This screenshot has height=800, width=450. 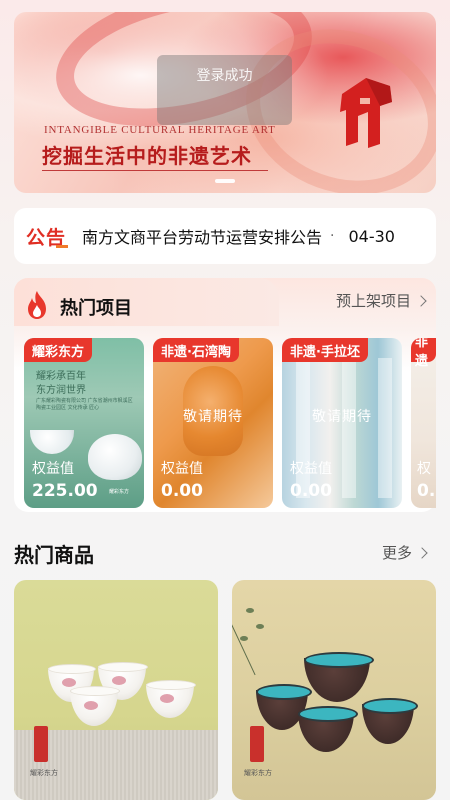 I want to click on more-goods-link: 更多, so click(x=405, y=552).